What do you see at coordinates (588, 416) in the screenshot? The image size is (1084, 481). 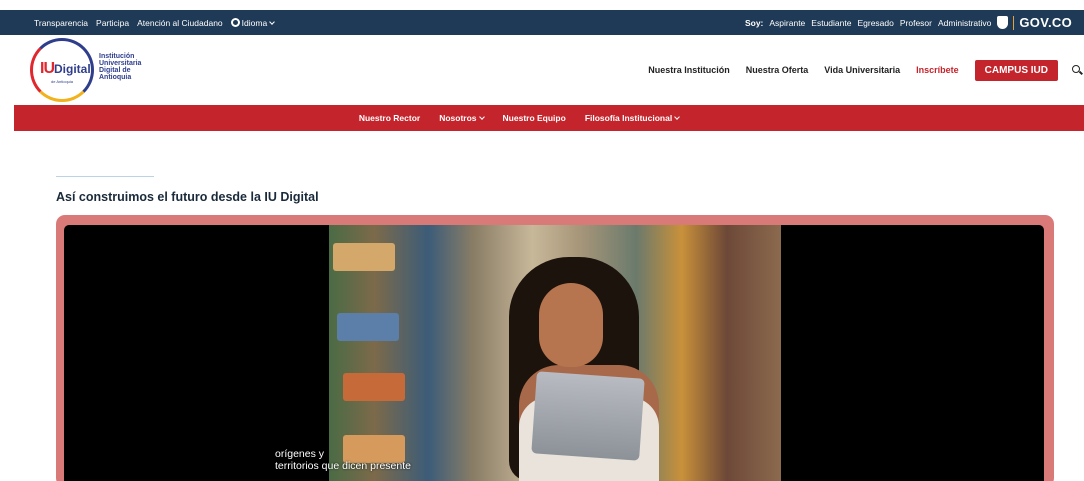 I see `laptop` at bounding box center [588, 416].